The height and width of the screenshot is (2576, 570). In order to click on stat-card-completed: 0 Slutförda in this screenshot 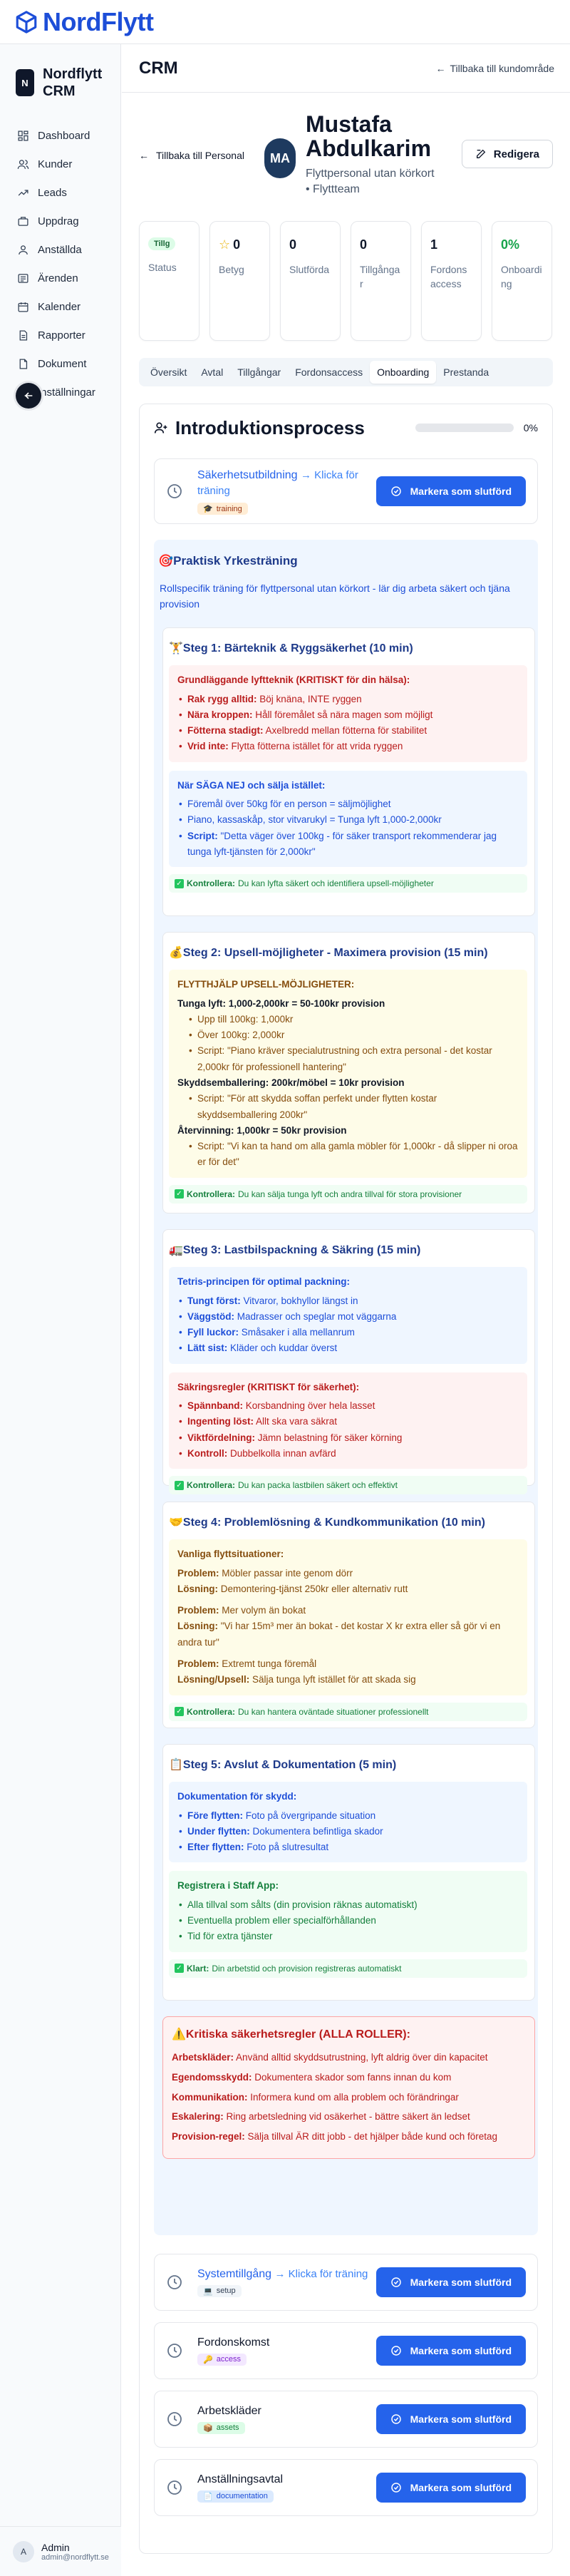, I will do `click(310, 281)`.